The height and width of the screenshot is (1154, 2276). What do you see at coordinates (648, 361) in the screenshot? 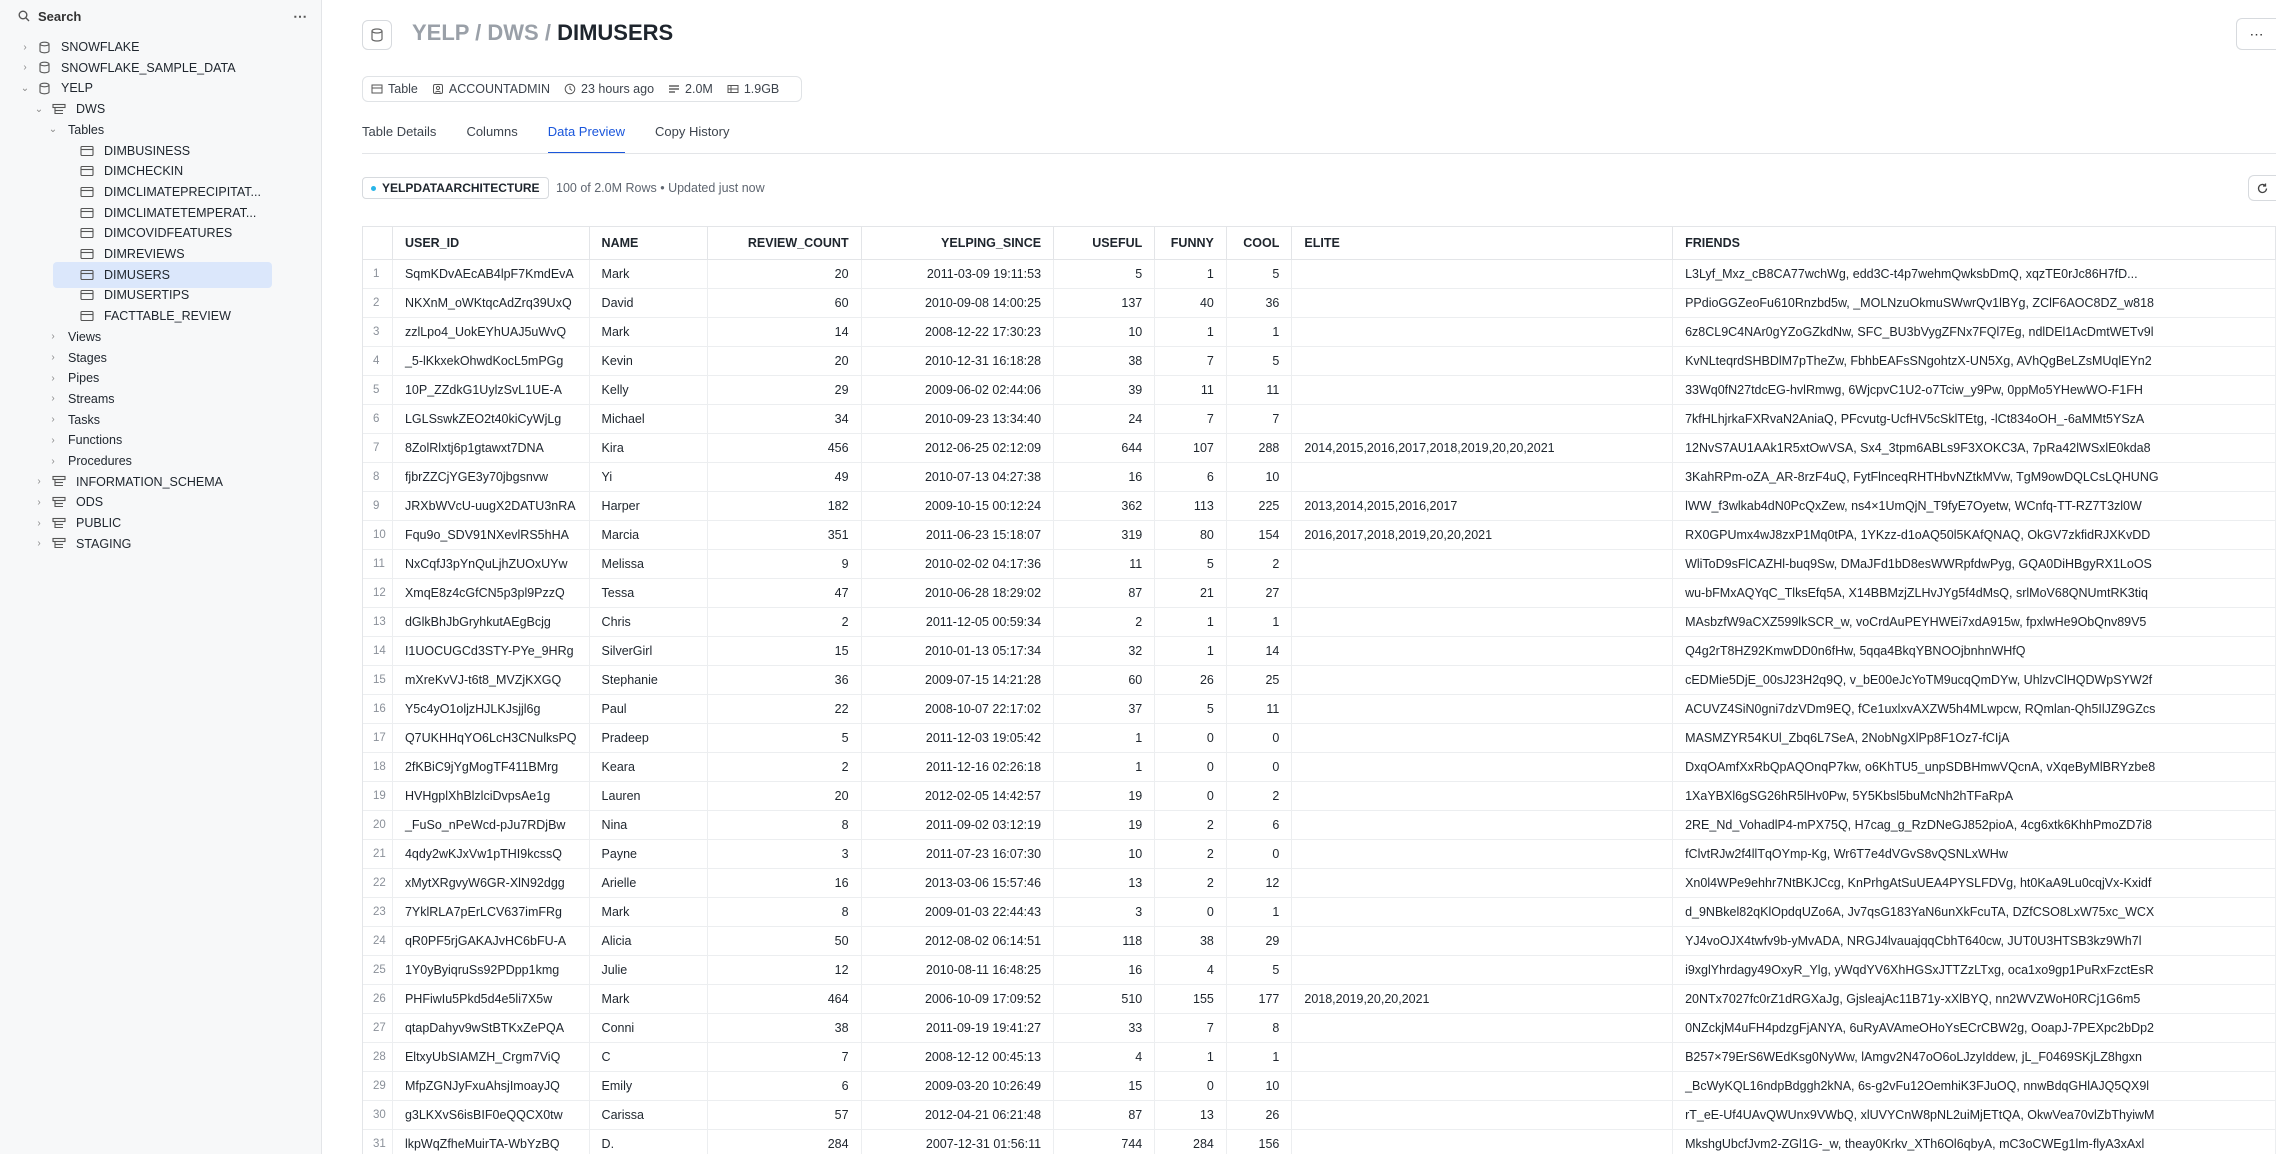
I see `table-cell: Kevin` at bounding box center [648, 361].